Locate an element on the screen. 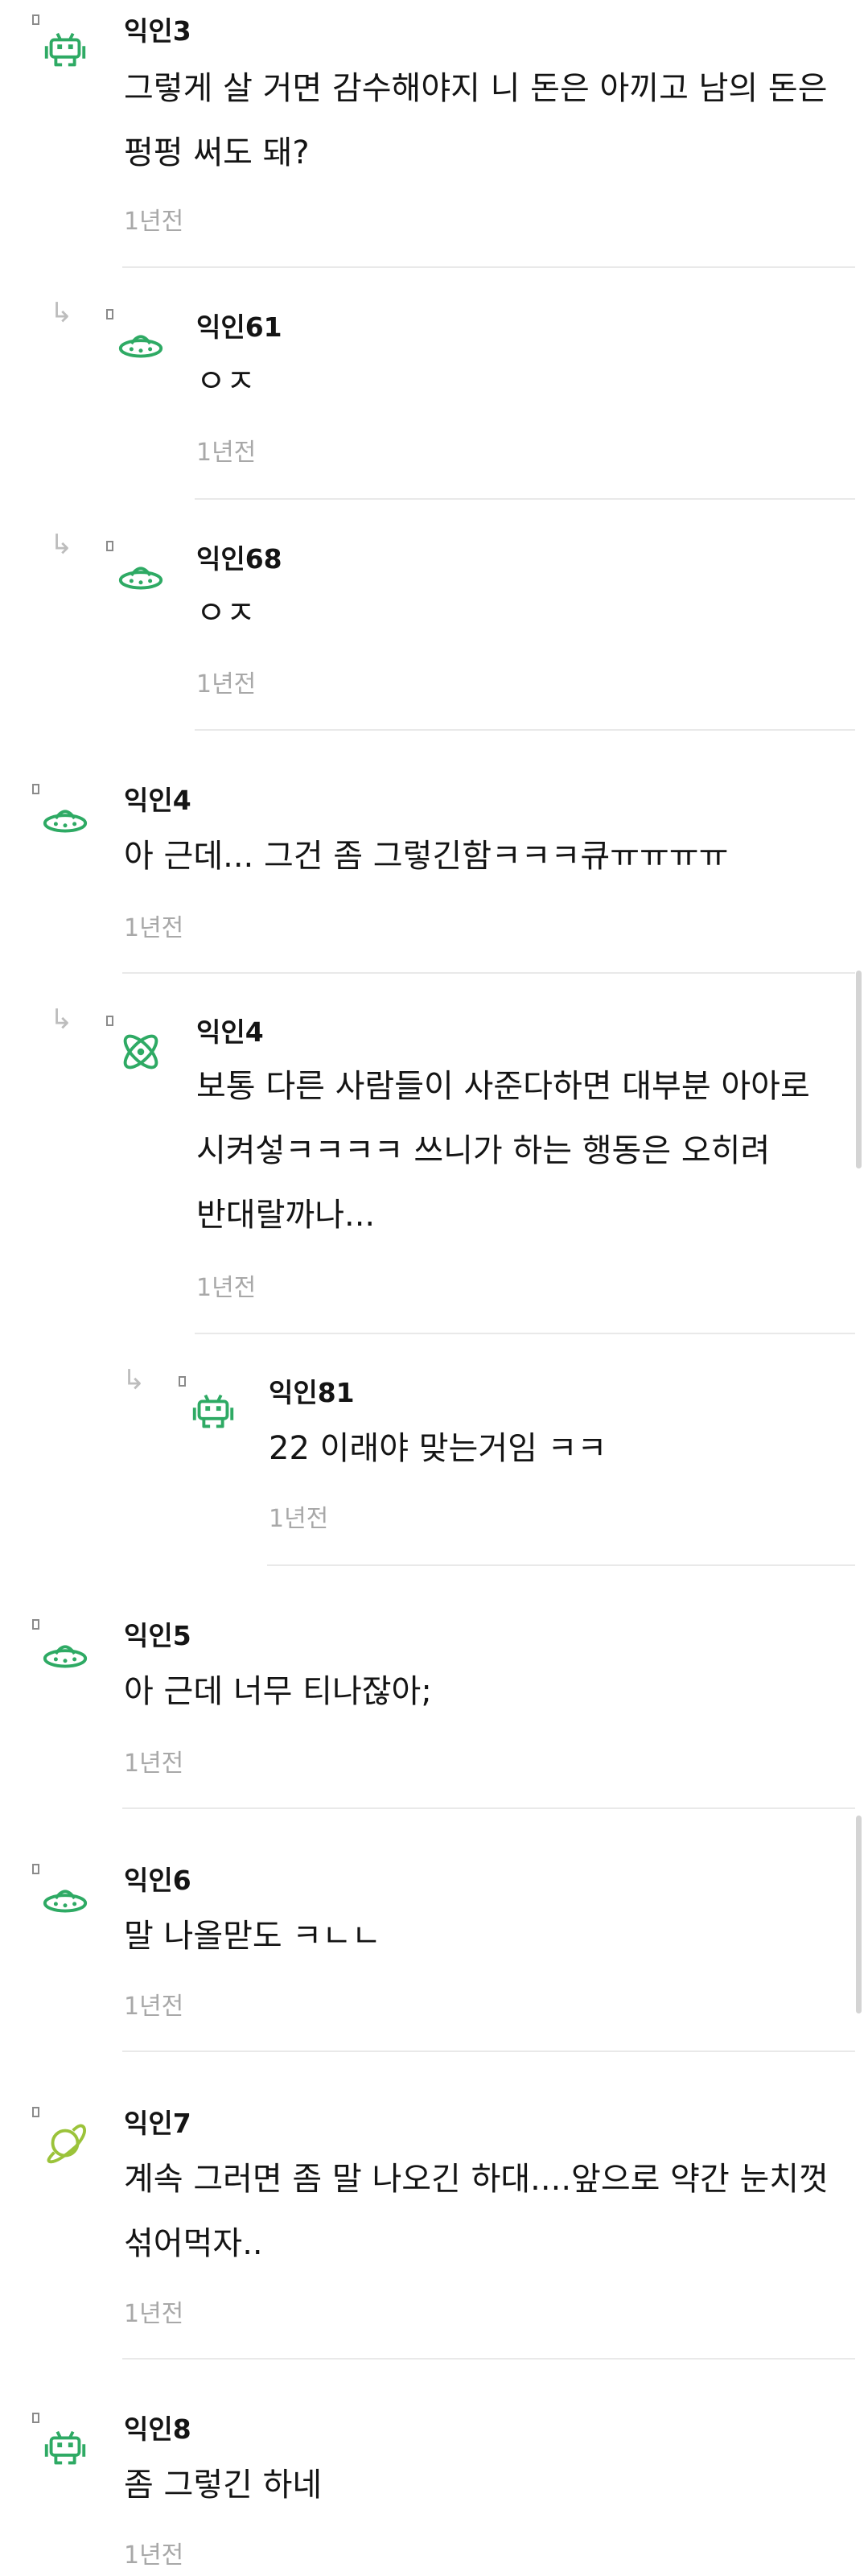 The width and height of the screenshot is (868, 2576). comment-text: 좀 그렇긴 하네 is located at coordinates (223, 2485).